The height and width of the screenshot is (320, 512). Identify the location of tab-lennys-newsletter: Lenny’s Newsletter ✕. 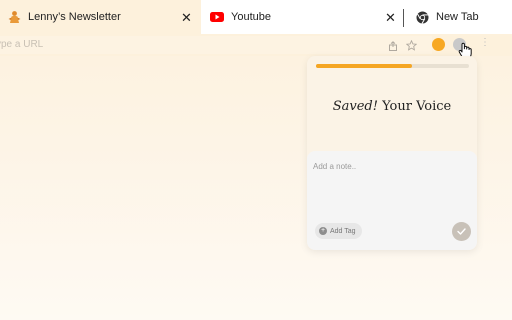
(100, 17).